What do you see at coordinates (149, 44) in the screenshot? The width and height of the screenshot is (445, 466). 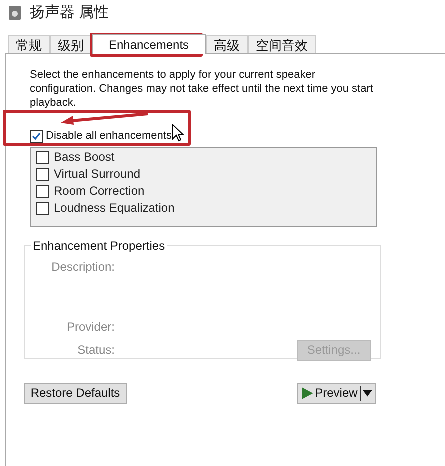 I see `tab: Enhancements` at bounding box center [149, 44].